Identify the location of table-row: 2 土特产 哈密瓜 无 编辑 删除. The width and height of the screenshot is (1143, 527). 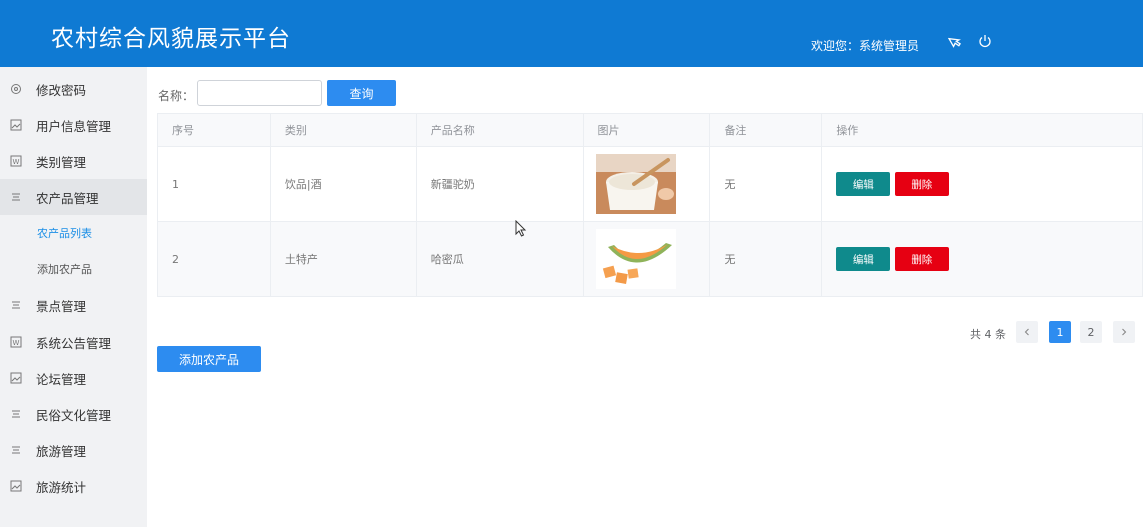
(650, 259).